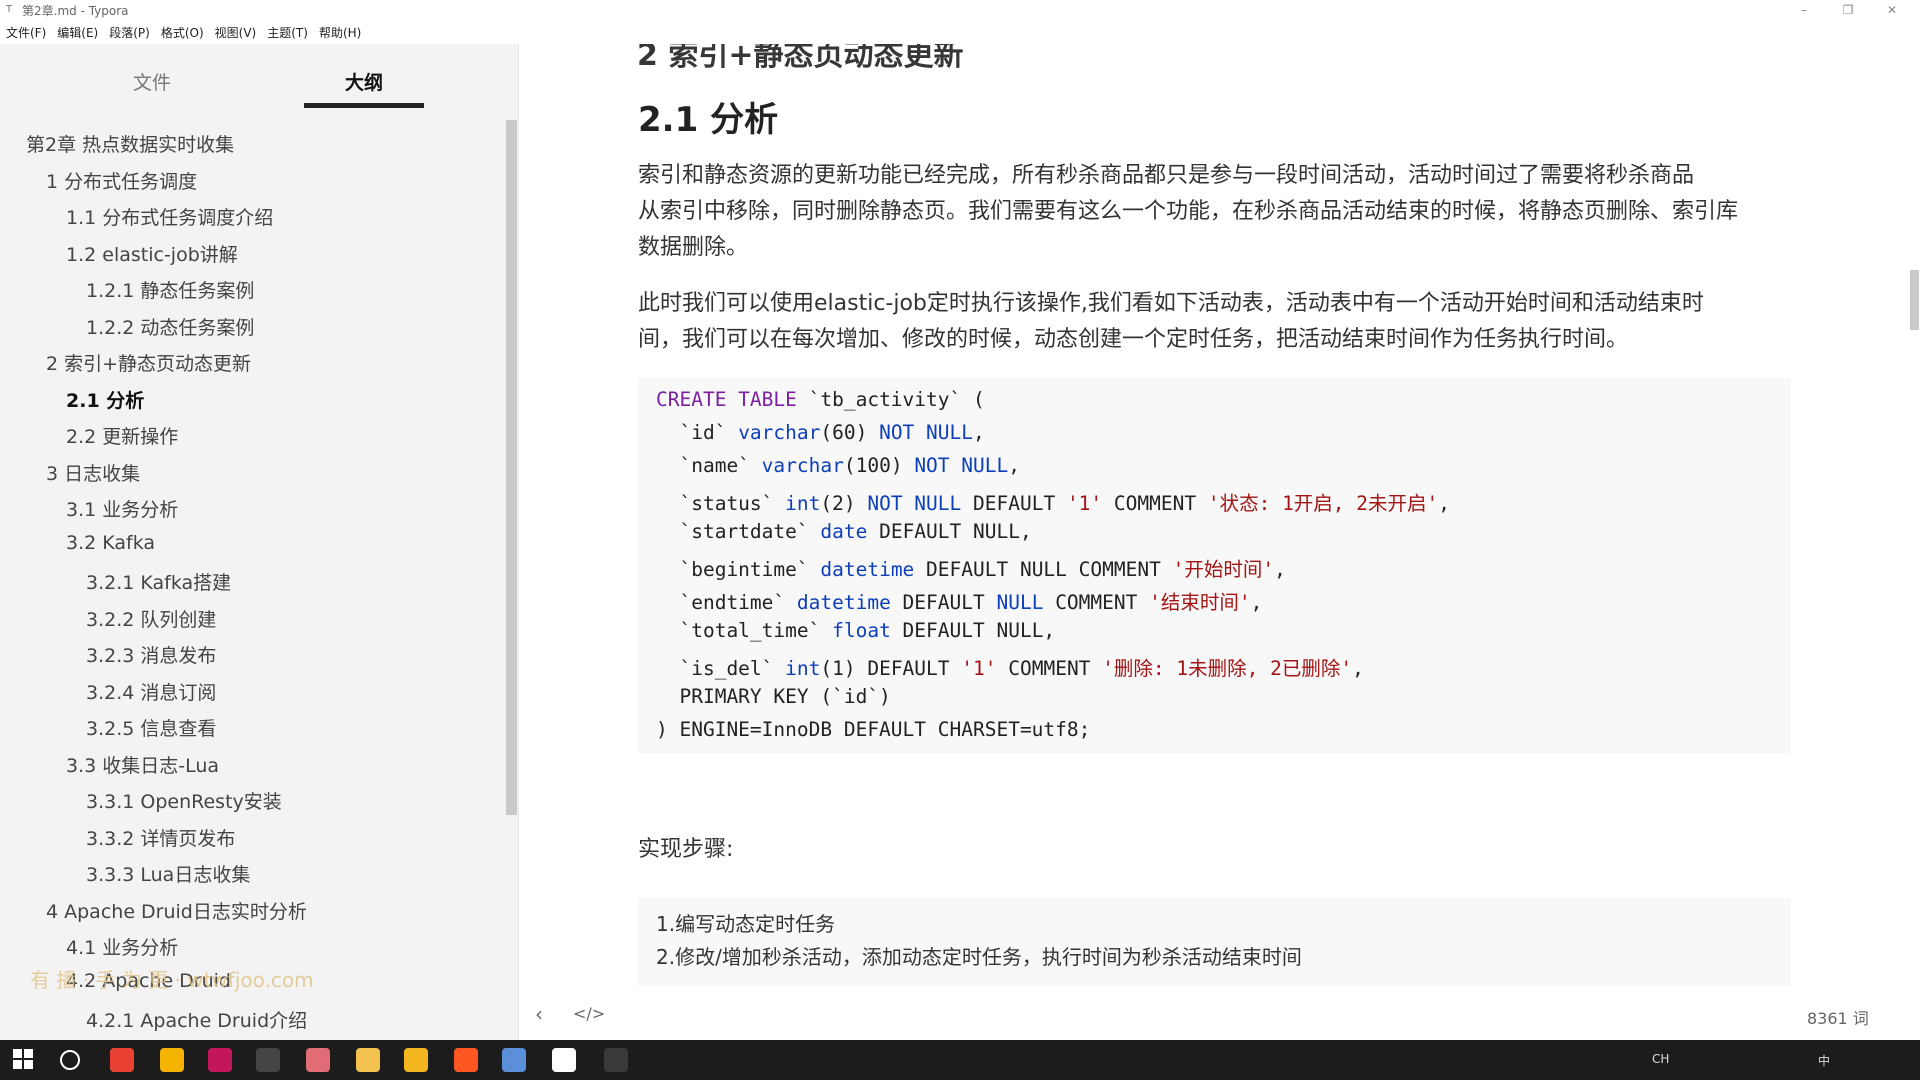 The width and height of the screenshot is (1920, 1080). Describe the element at coordinates (122, 1060) in the screenshot. I see `chrome-icon` at that location.